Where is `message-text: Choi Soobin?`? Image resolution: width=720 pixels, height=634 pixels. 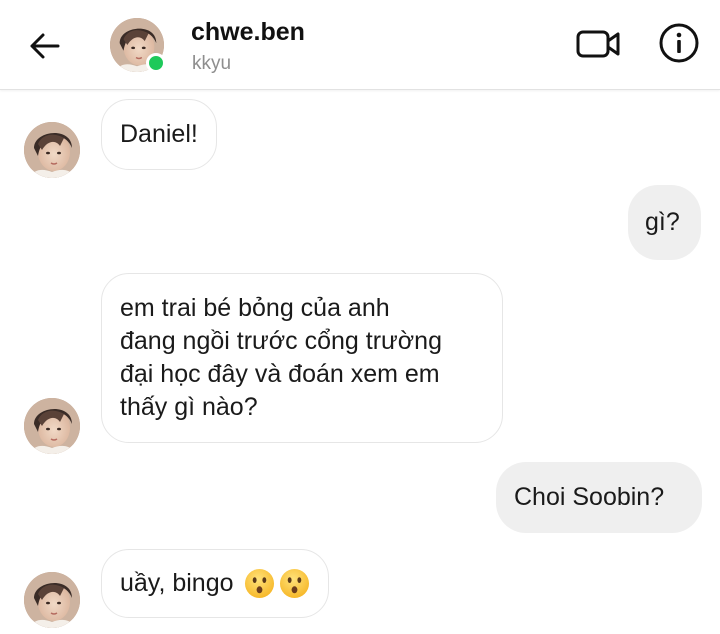
message-text: Choi Soobin? is located at coordinates (589, 497).